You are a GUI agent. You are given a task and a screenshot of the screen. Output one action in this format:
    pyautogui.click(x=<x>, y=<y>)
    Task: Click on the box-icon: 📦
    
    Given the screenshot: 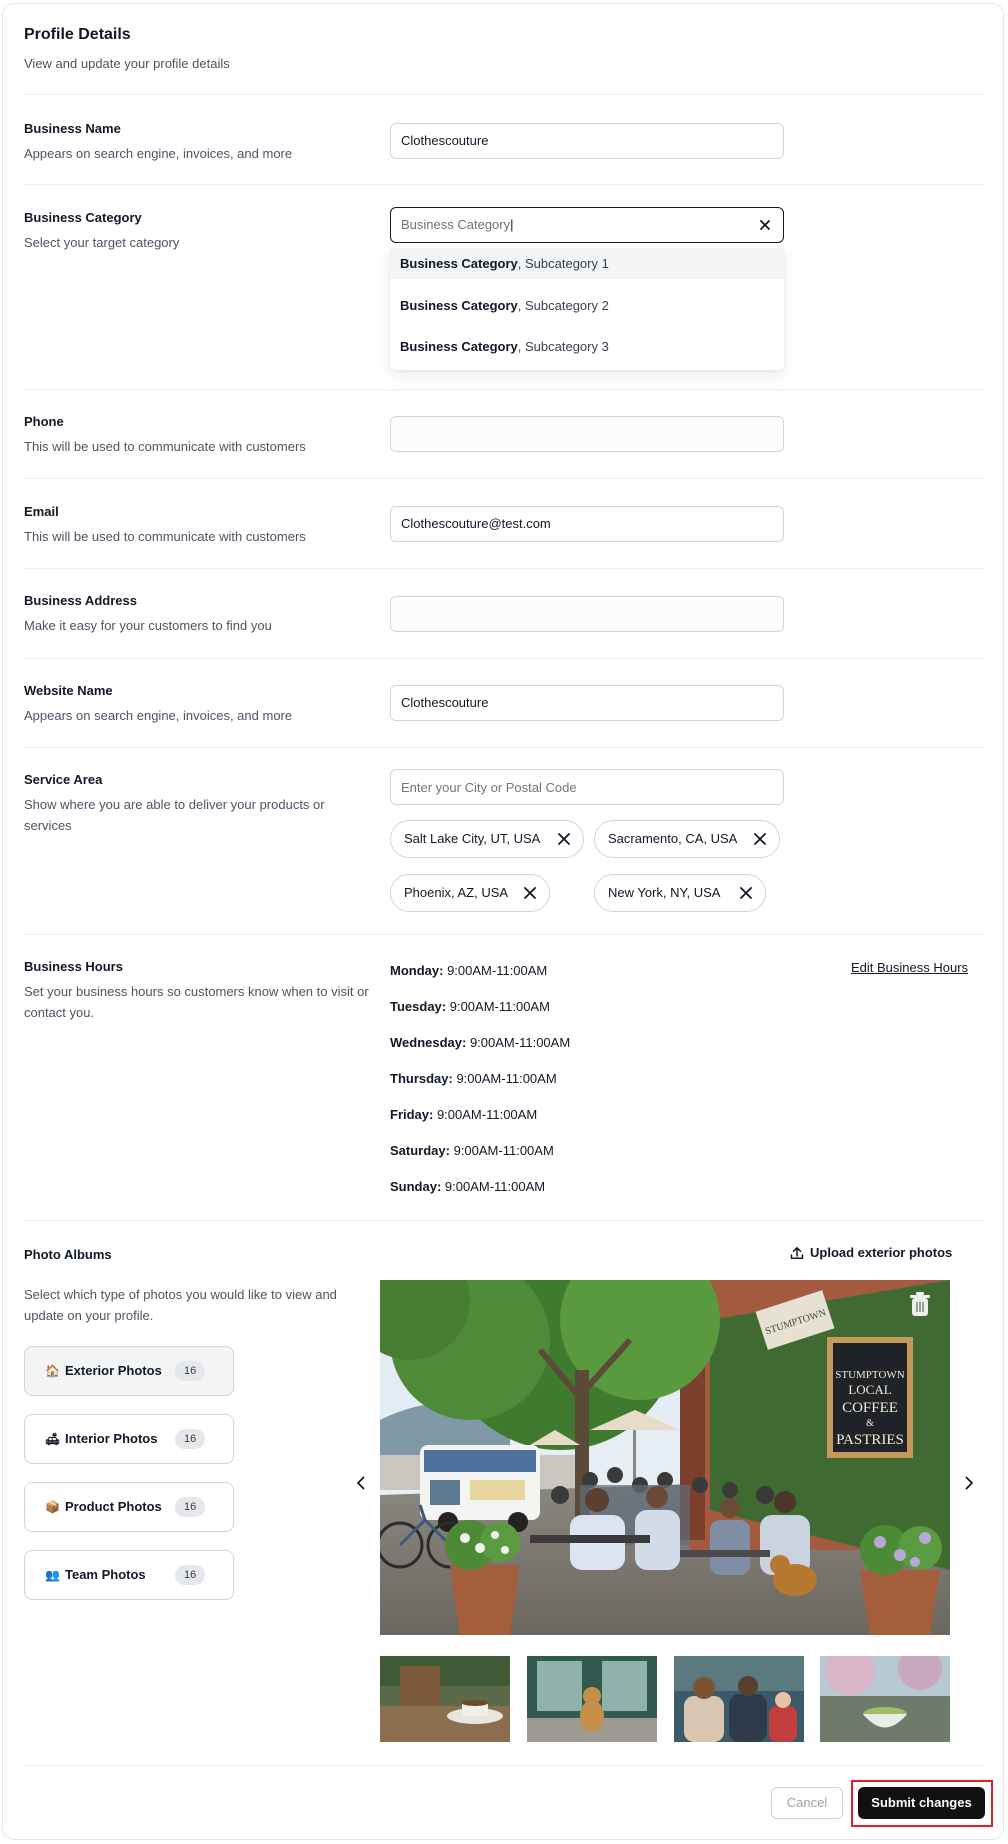 What is the action you would take?
    pyautogui.click(x=52, y=1507)
    